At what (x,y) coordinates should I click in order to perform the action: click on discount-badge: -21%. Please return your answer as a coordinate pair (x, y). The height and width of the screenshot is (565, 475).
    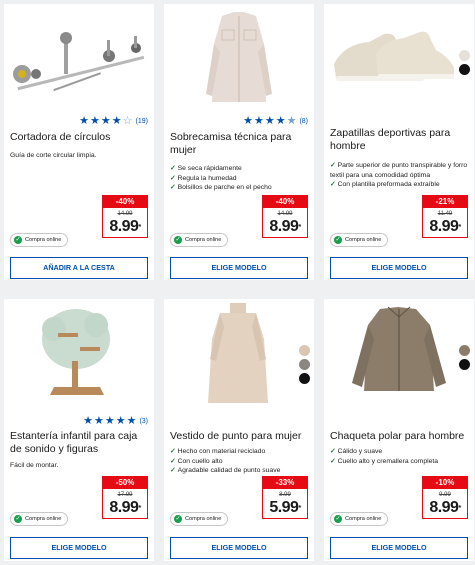
    Looking at the image, I should click on (445, 202).